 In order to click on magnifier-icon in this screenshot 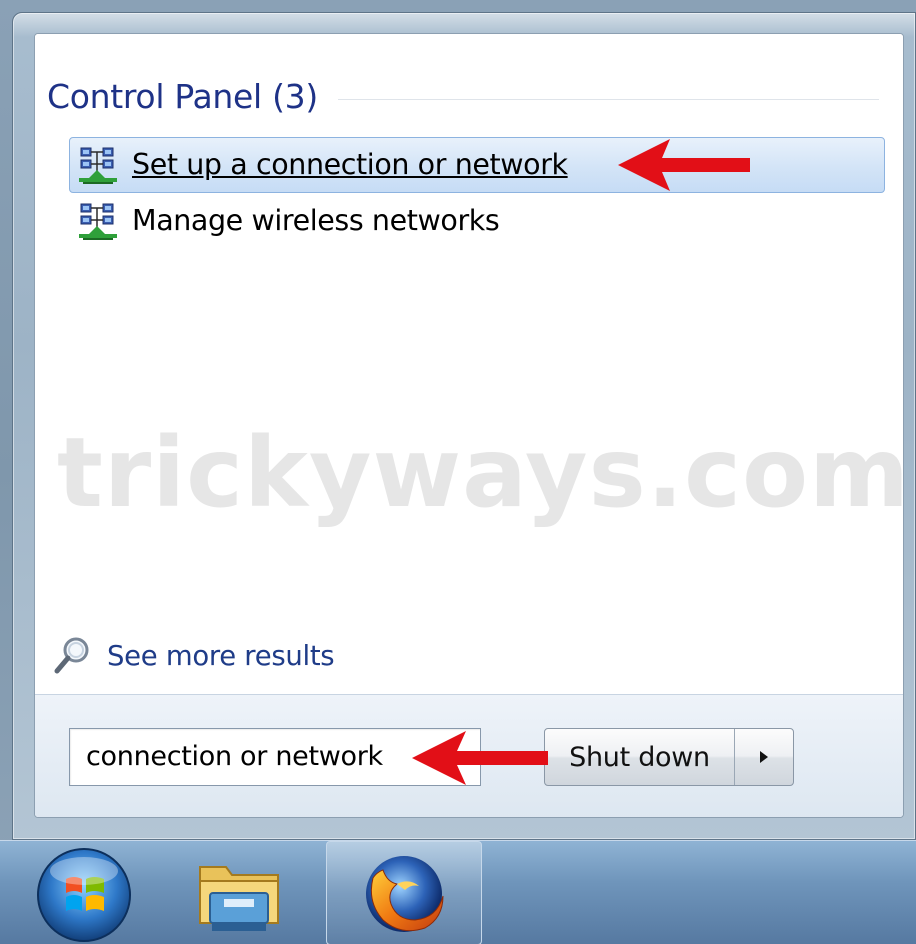, I will do `click(71, 655)`.